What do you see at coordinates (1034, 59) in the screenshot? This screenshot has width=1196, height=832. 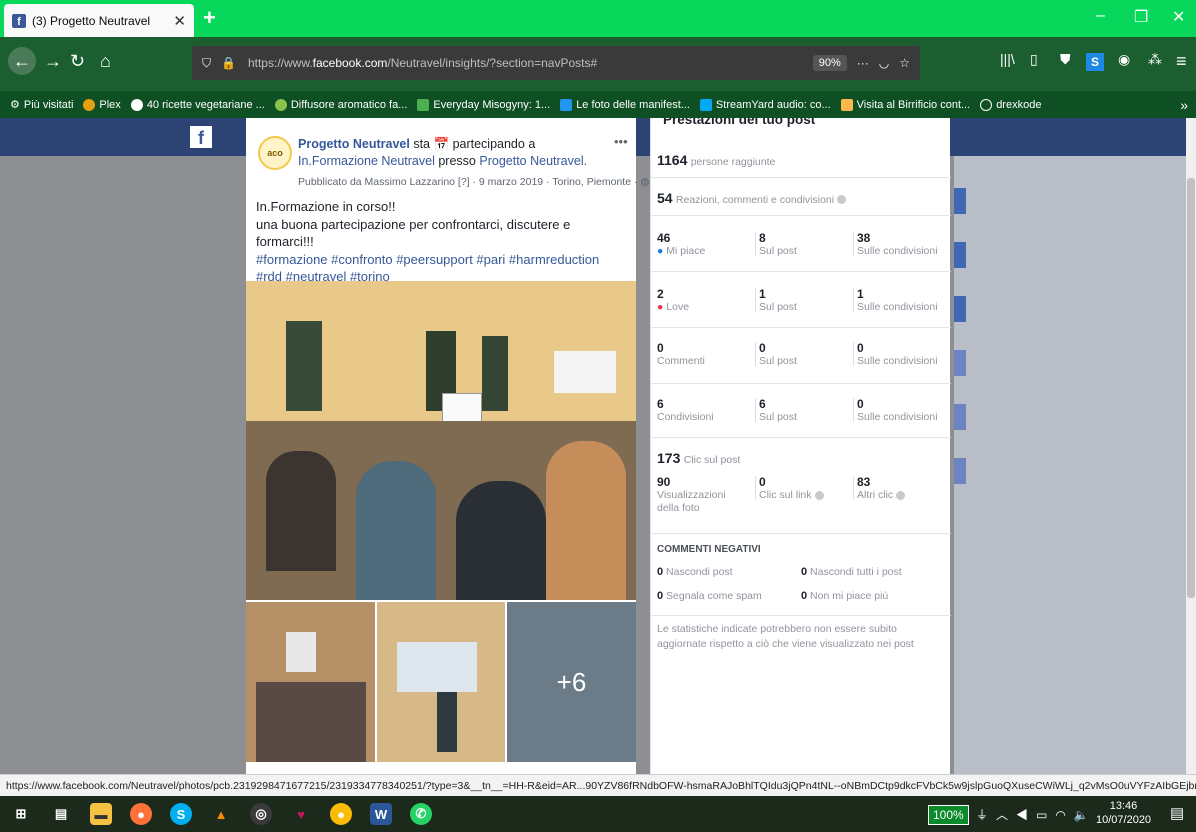 I see `sidebar-icon: ▯` at bounding box center [1034, 59].